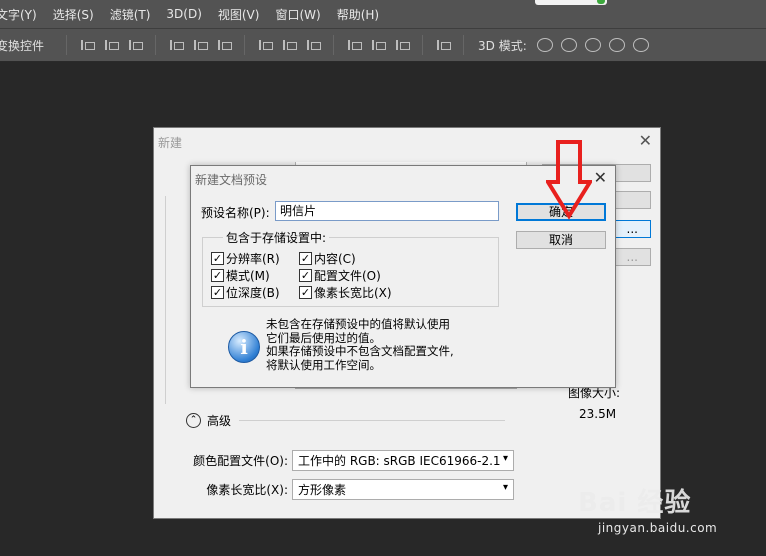 The height and width of the screenshot is (556, 766). I want to click on checkbox-label: 像素长宽比(X), so click(353, 293).